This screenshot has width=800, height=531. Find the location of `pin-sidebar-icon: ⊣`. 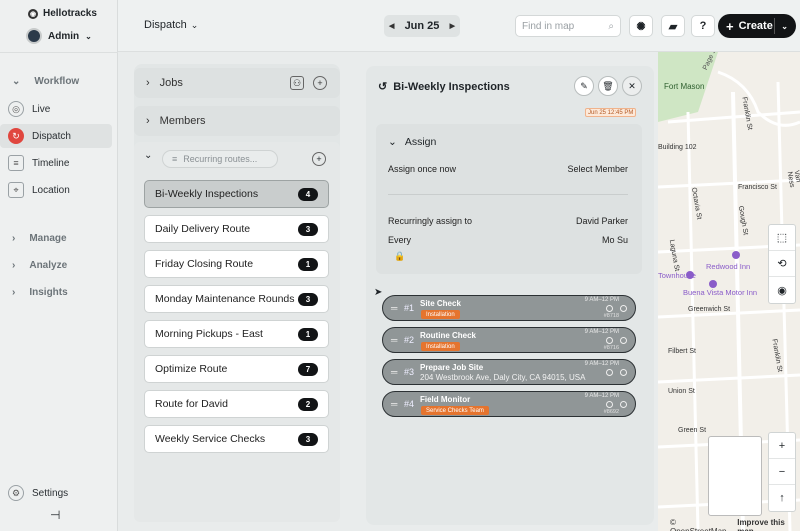

pin-sidebar-icon: ⊣ is located at coordinates (55, 515).